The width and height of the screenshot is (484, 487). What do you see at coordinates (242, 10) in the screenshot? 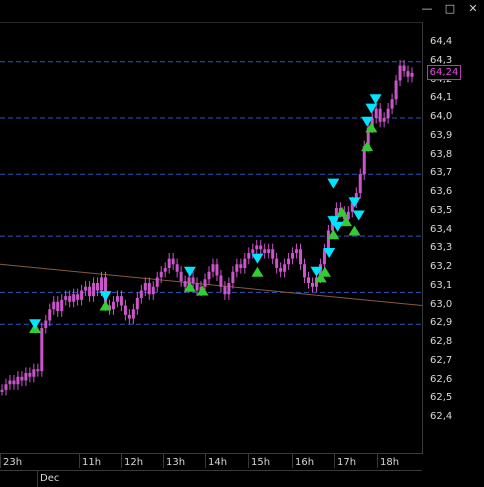
I see `title-bar: — □ ✕` at bounding box center [242, 10].